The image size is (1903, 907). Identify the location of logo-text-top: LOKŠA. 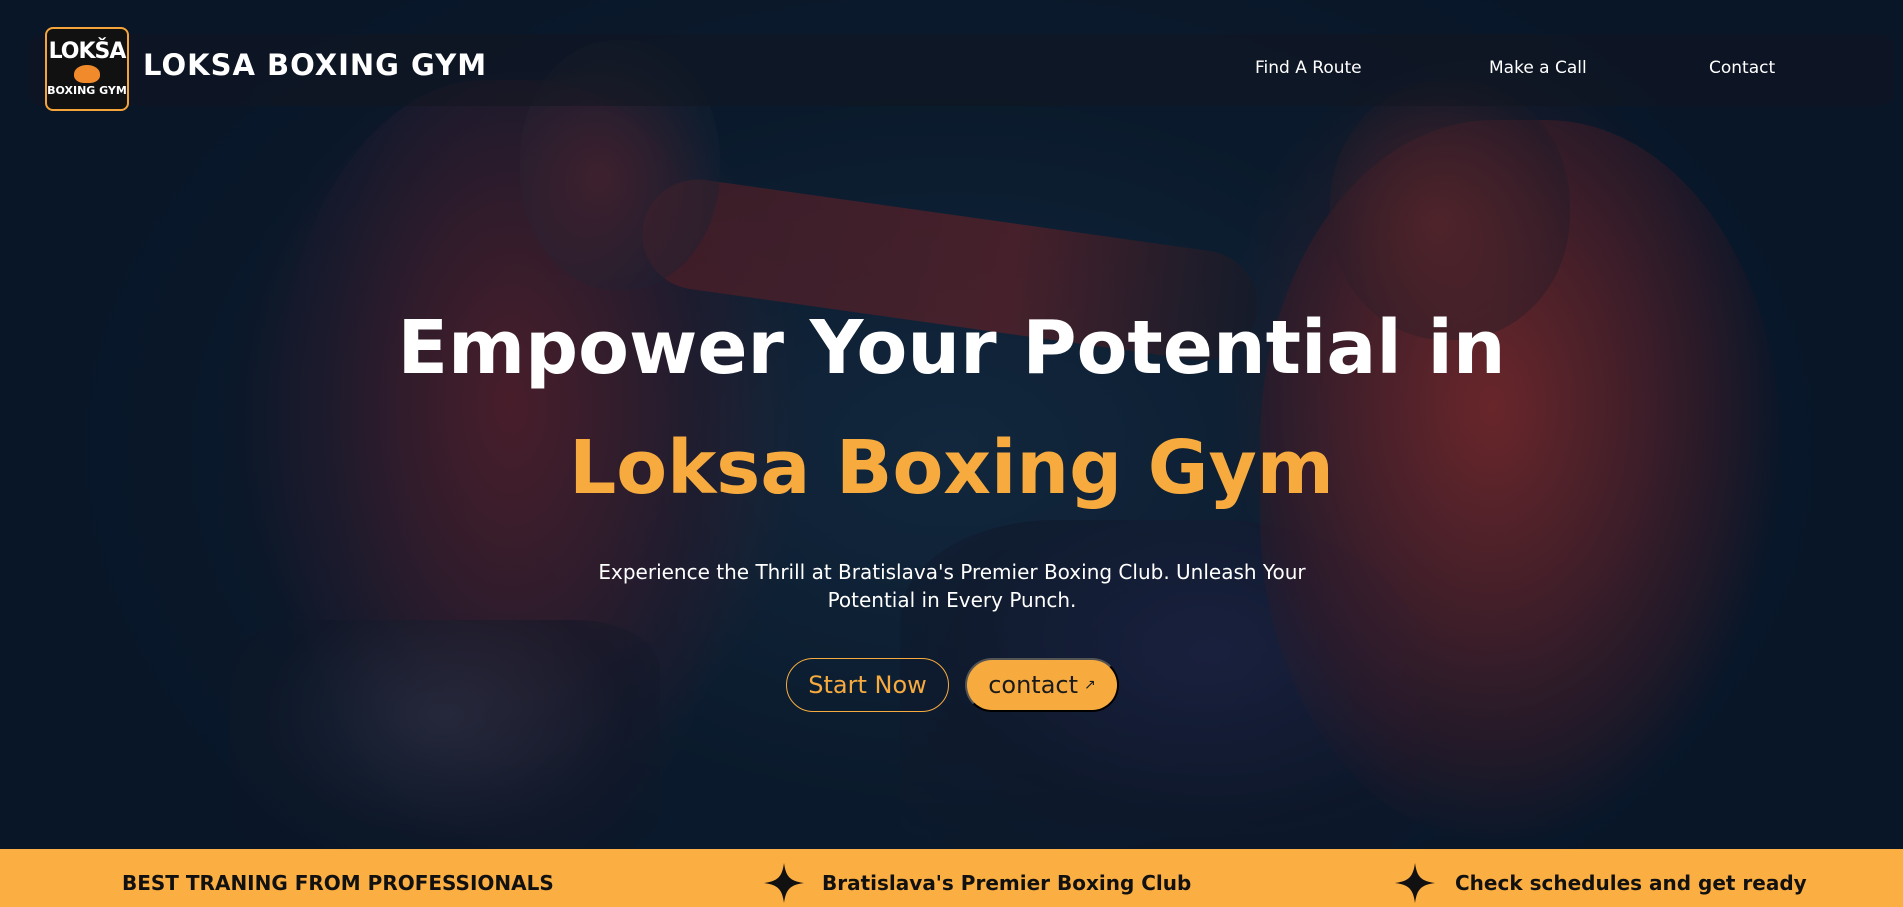
(87, 51).